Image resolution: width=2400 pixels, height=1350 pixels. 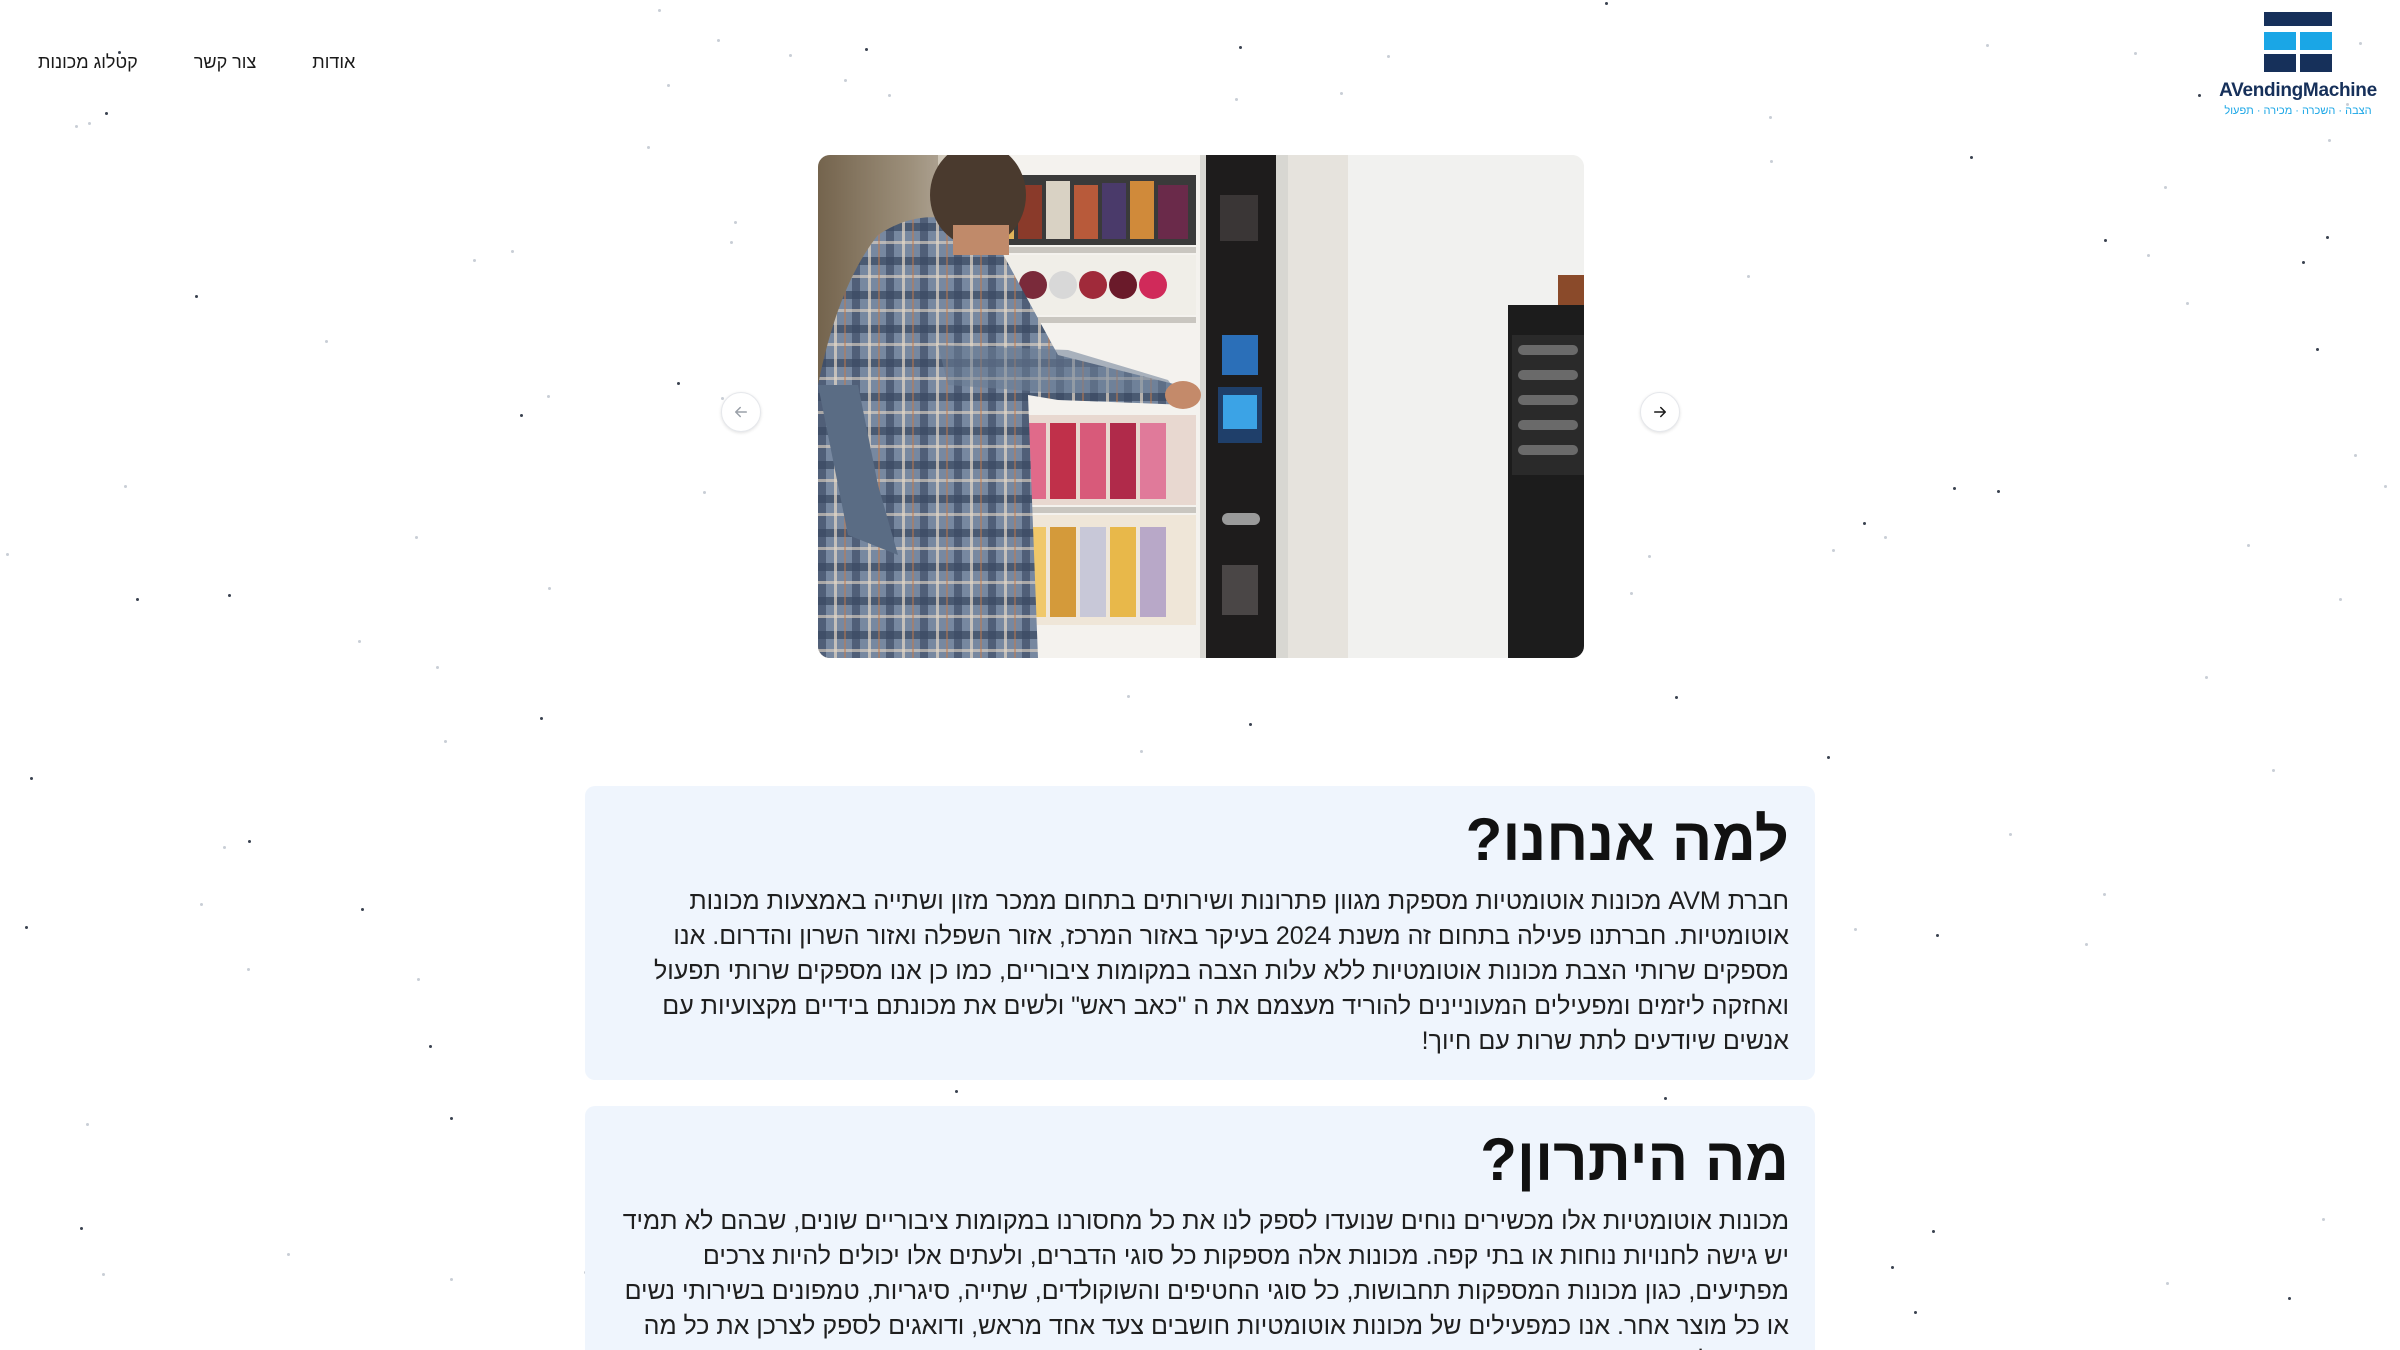 I want to click on carousel-prev-button, so click(x=741, y=412).